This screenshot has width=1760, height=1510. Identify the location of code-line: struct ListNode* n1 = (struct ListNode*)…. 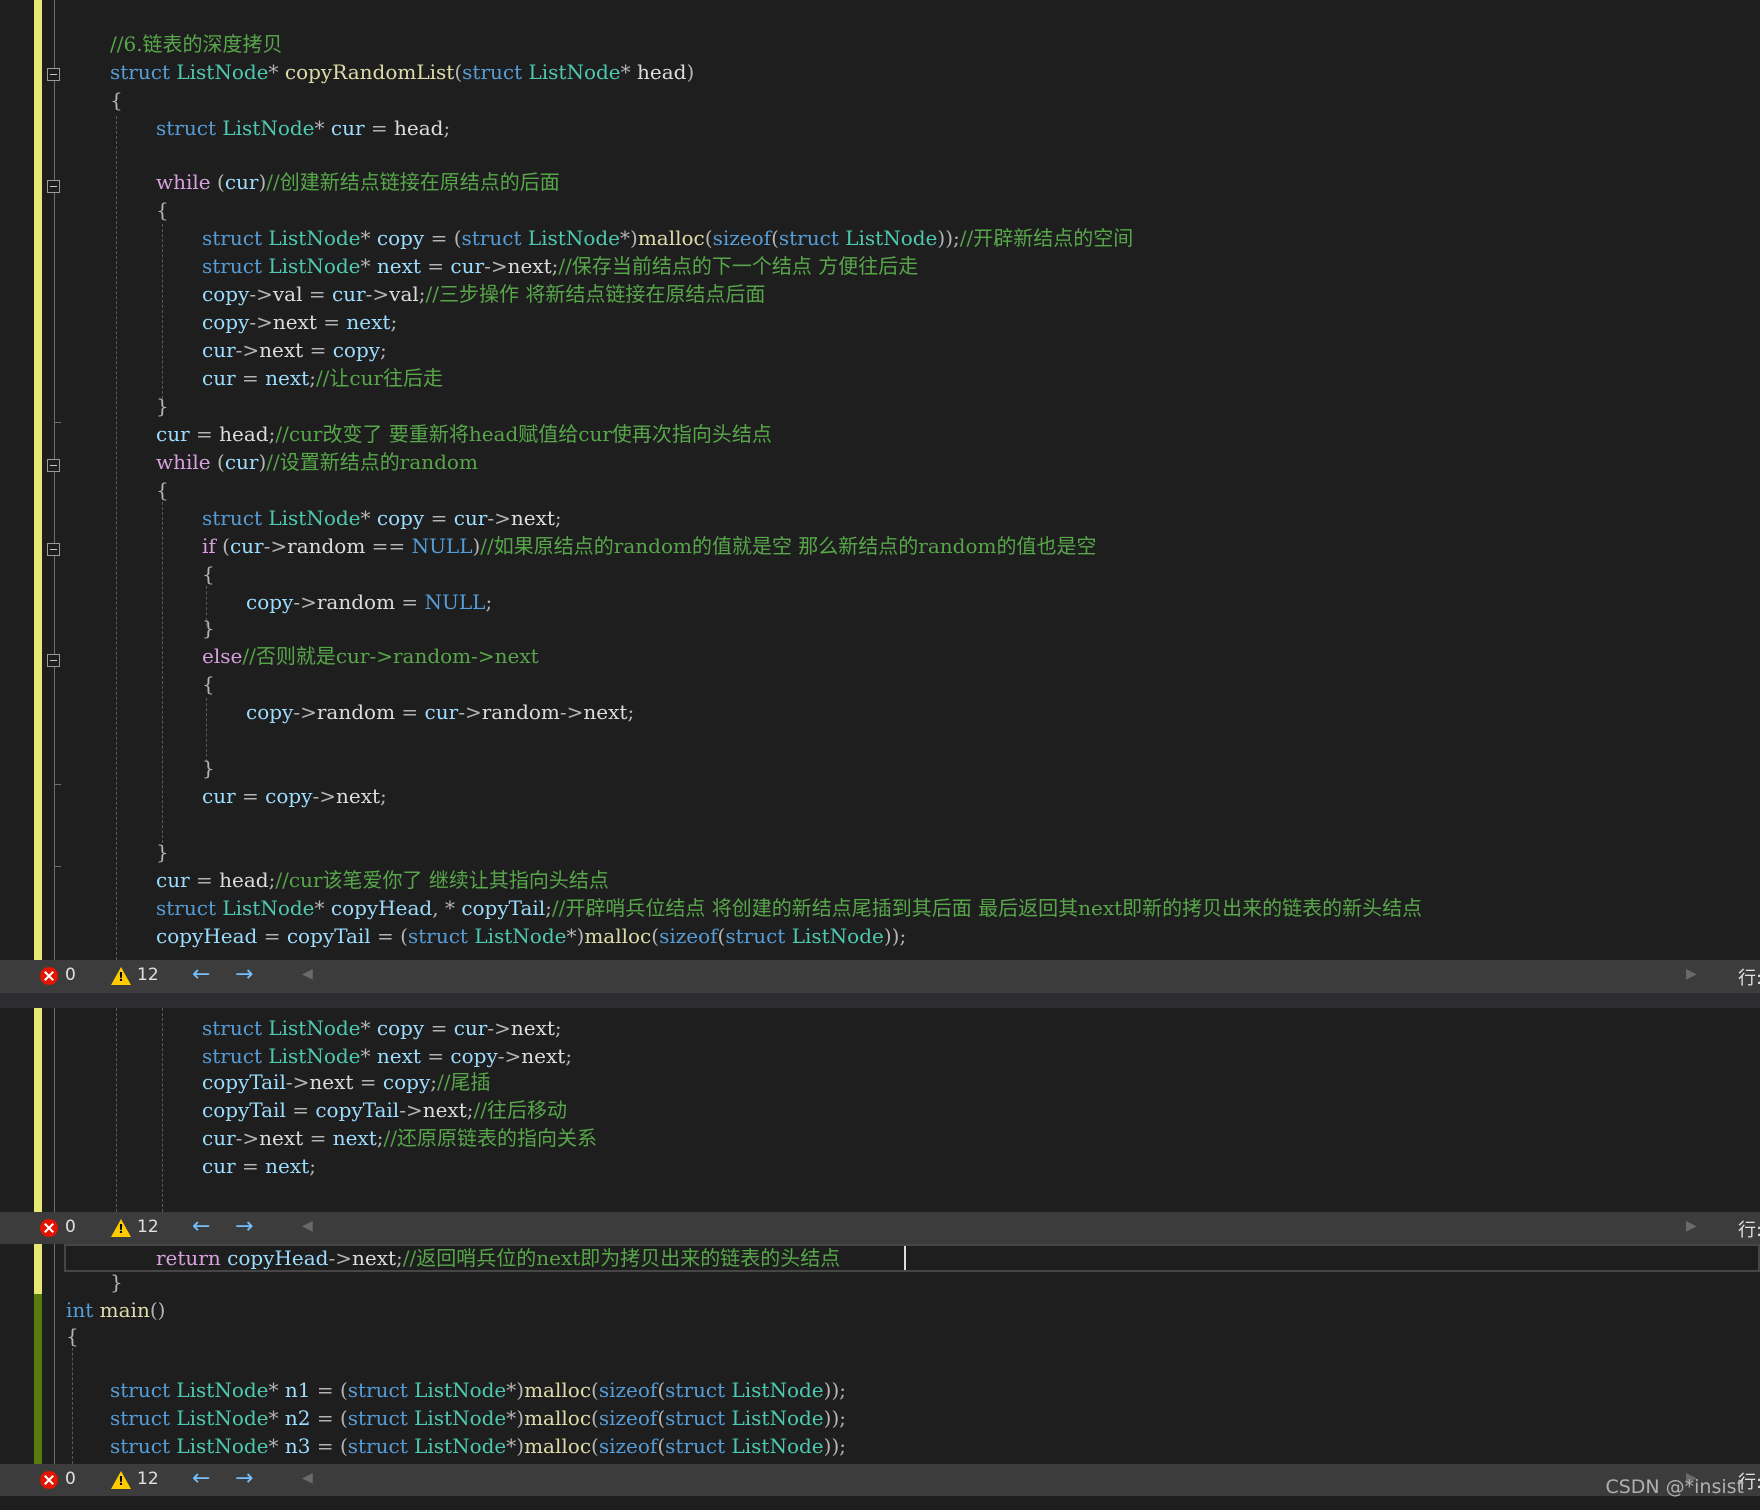
(478, 1390).